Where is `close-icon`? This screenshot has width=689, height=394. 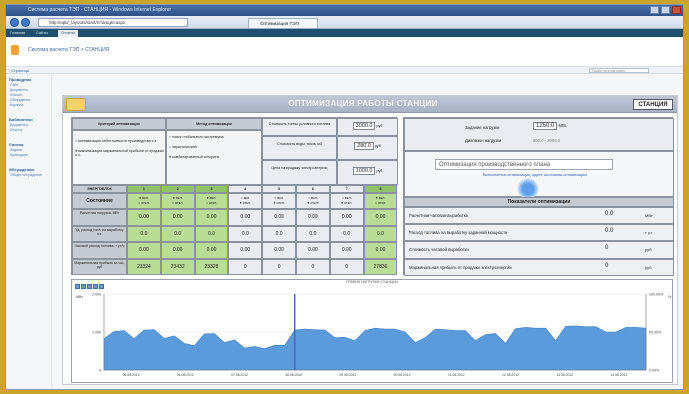 close-icon is located at coordinates (676, 10).